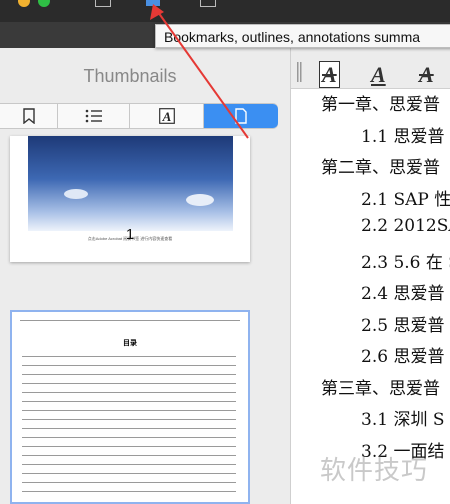 This screenshot has width=450, height=504. I want to click on page-icon, so click(241, 116).